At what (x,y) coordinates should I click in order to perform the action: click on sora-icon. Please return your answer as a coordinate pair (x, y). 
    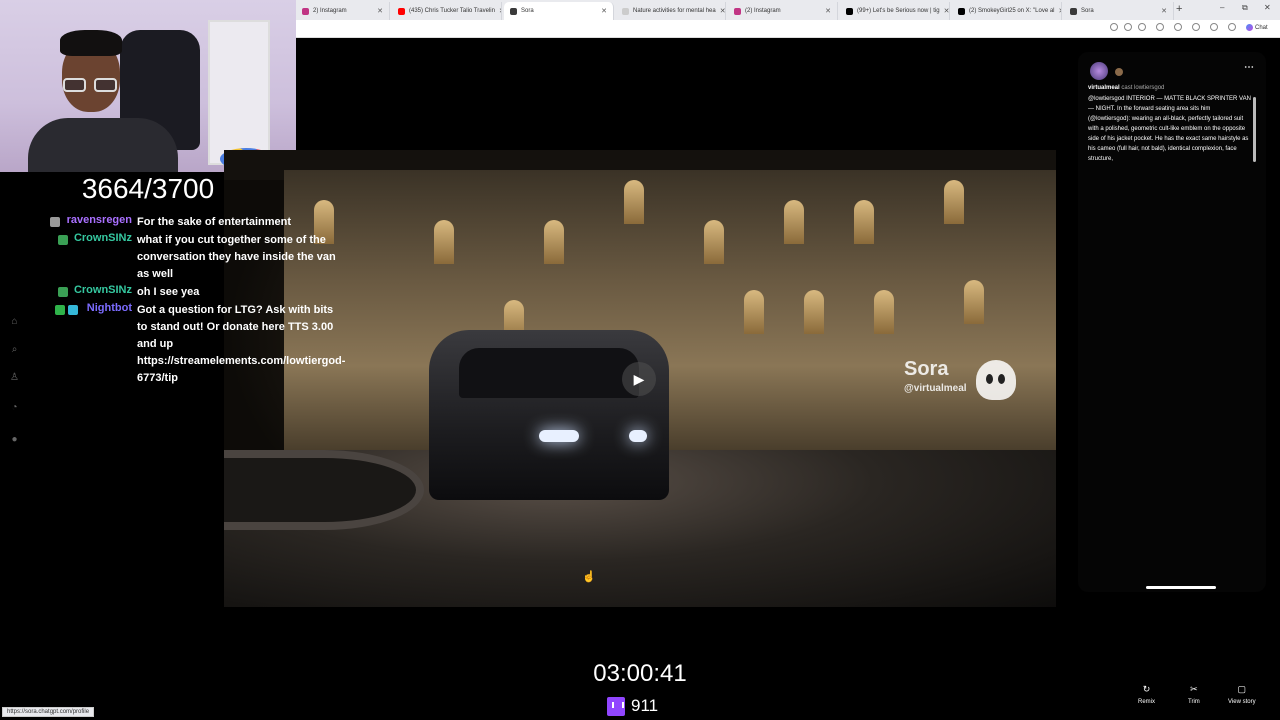
    Looking at the image, I should click on (1073, 11).